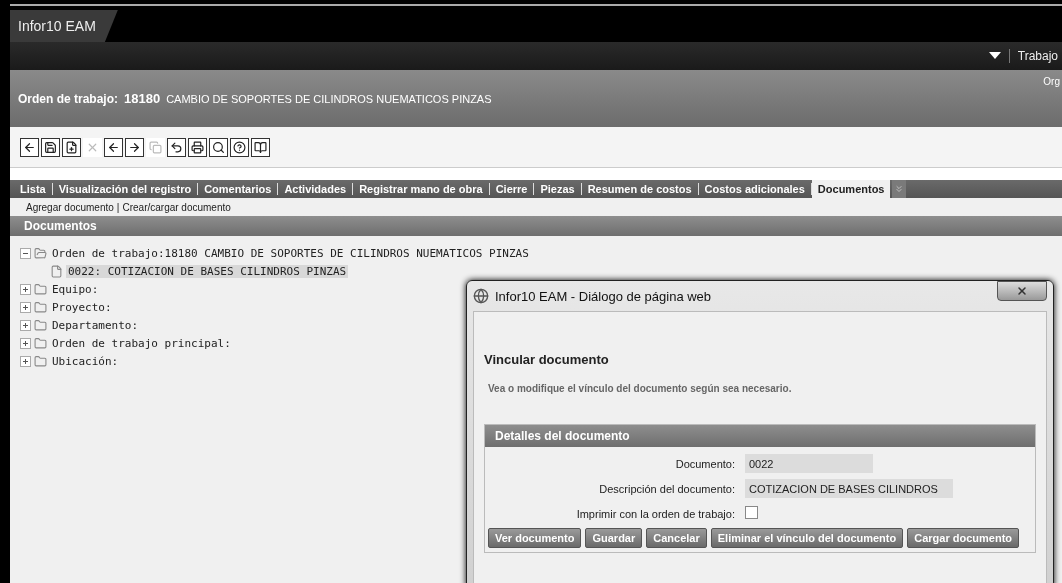 This screenshot has height=583, width=1062. Describe the element at coordinates (207, 271) in the screenshot. I see `tree-item: 0022: COTIZACION DE BASES CILINDROS PINZAS` at that location.